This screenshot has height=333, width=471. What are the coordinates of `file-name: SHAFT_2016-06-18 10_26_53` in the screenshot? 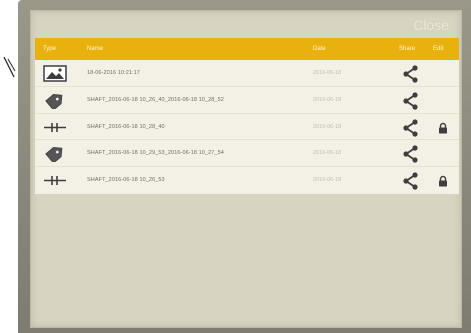 It's located at (126, 180).